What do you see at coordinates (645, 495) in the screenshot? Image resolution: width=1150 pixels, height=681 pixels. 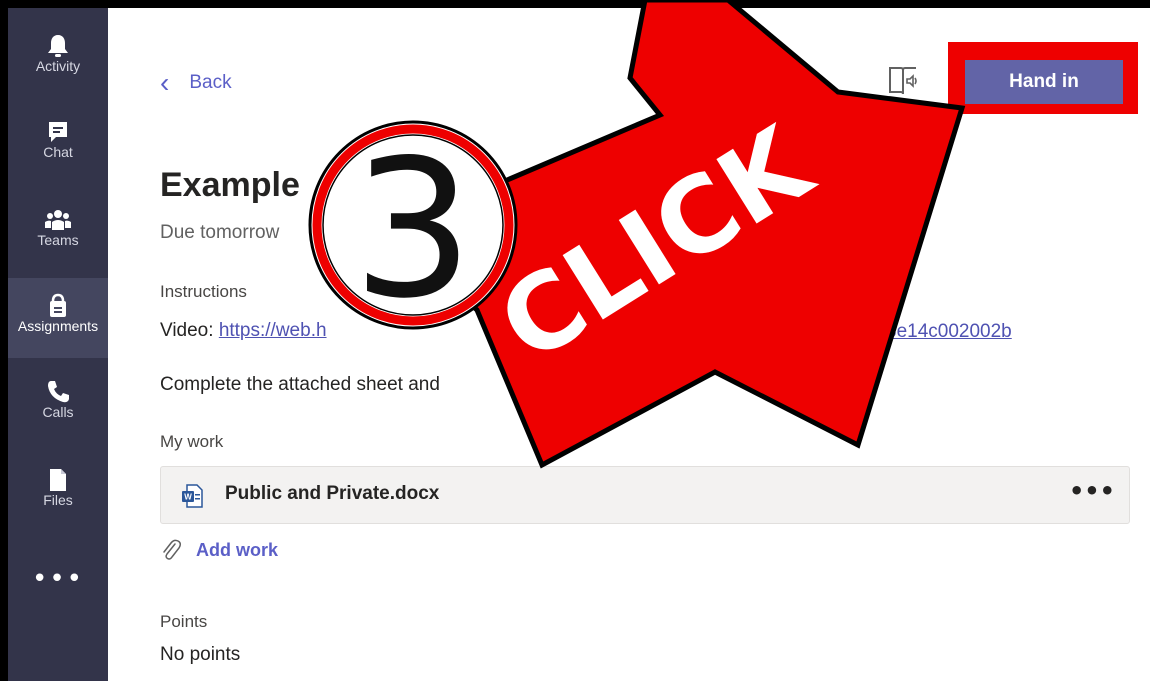 I see `attached-file-card: W Public and Private.docx •••` at bounding box center [645, 495].